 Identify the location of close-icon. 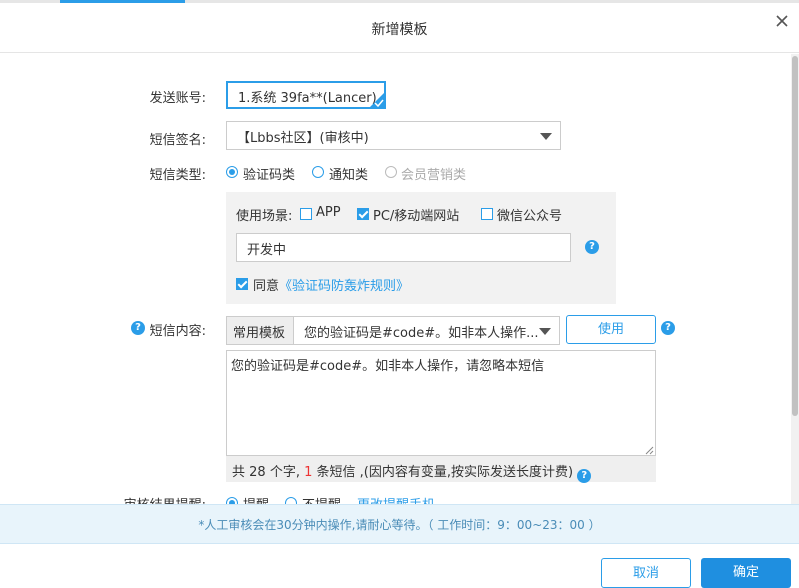
(782, 21).